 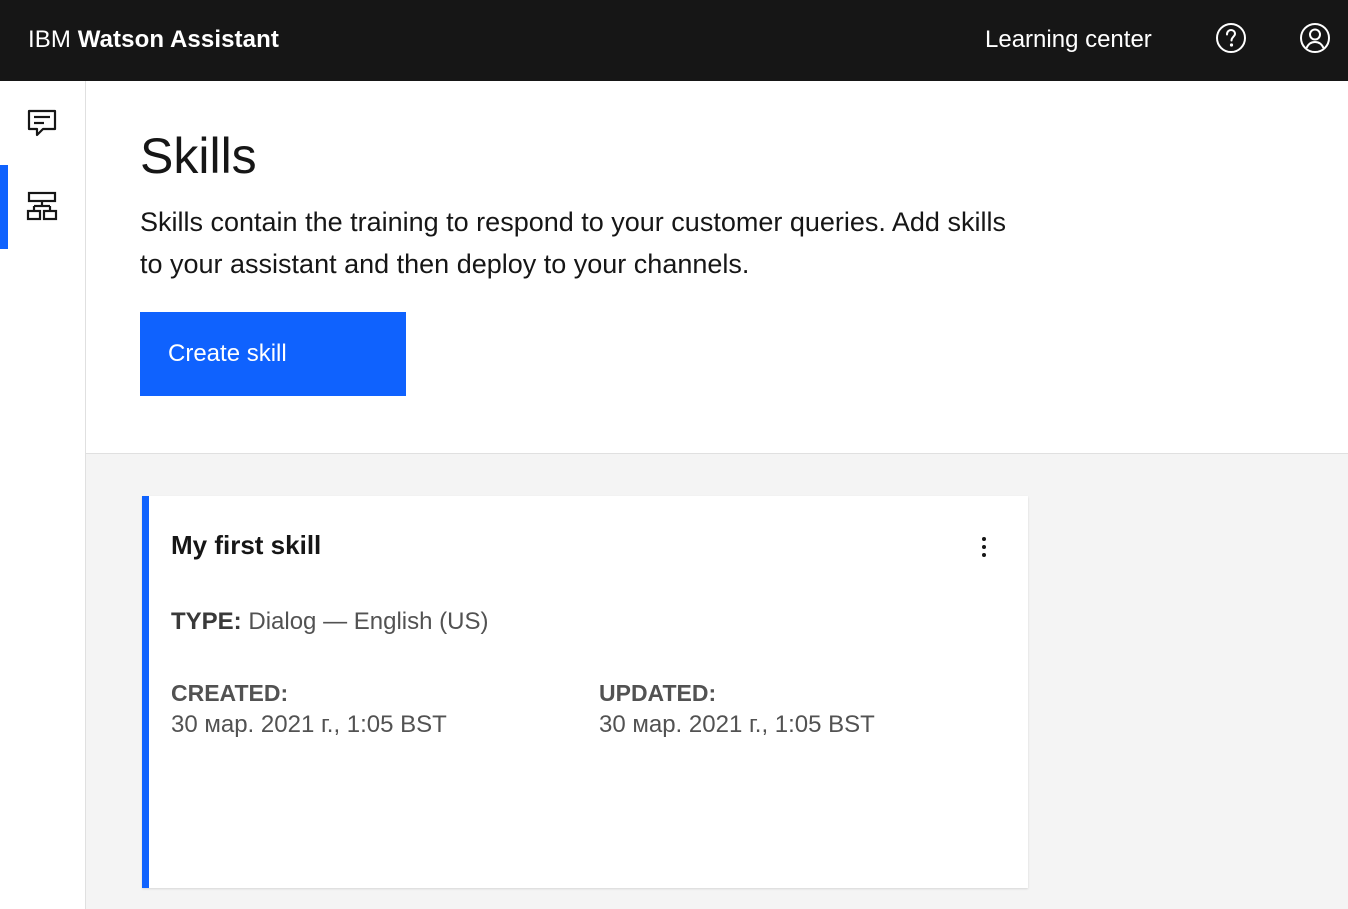 What do you see at coordinates (737, 724) in the screenshot?
I see `updated-value: 30 мар. 2021 г., 1:05 BST` at bounding box center [737, 724].